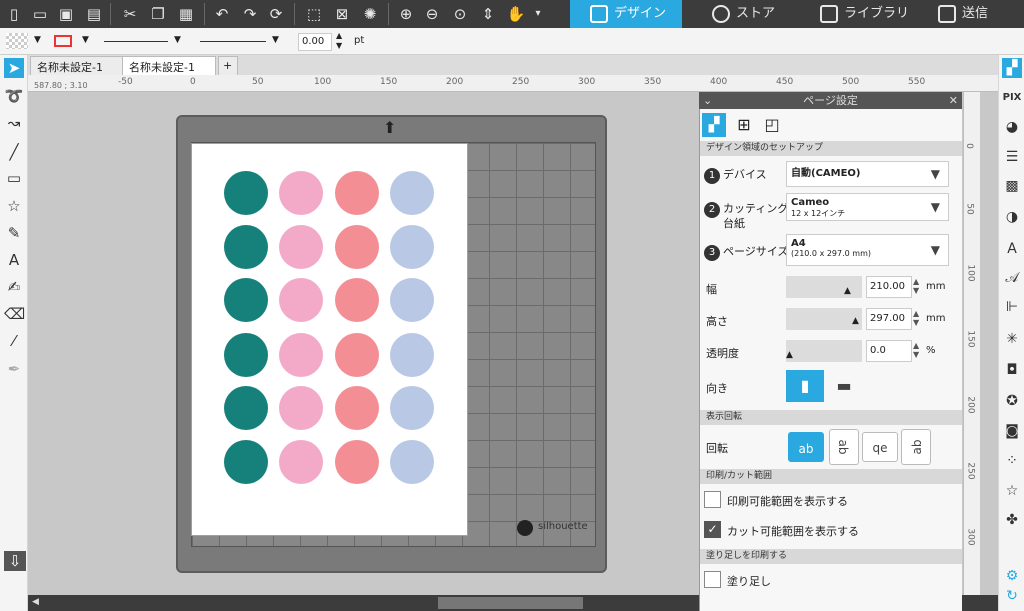 The height and width of the screenshot is (611, 1024). I want to click on zoom-select-icon: ⊙, so click(460, 14).